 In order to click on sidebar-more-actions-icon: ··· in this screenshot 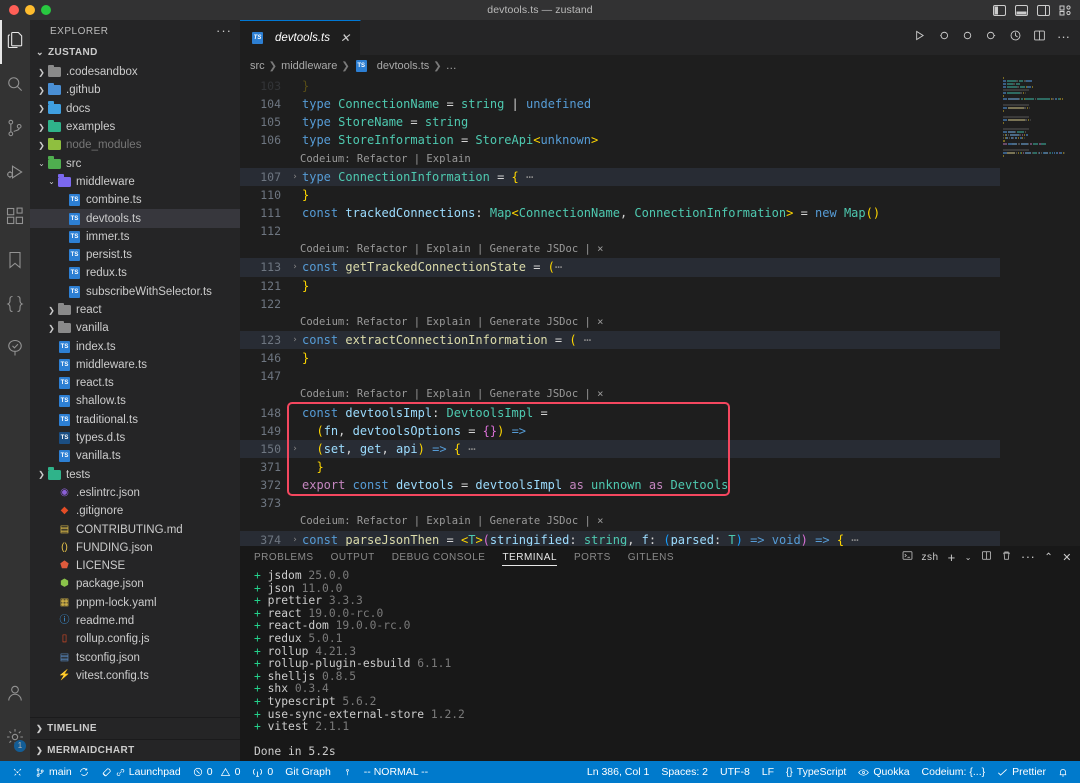, I will do `click(224, 30)`.